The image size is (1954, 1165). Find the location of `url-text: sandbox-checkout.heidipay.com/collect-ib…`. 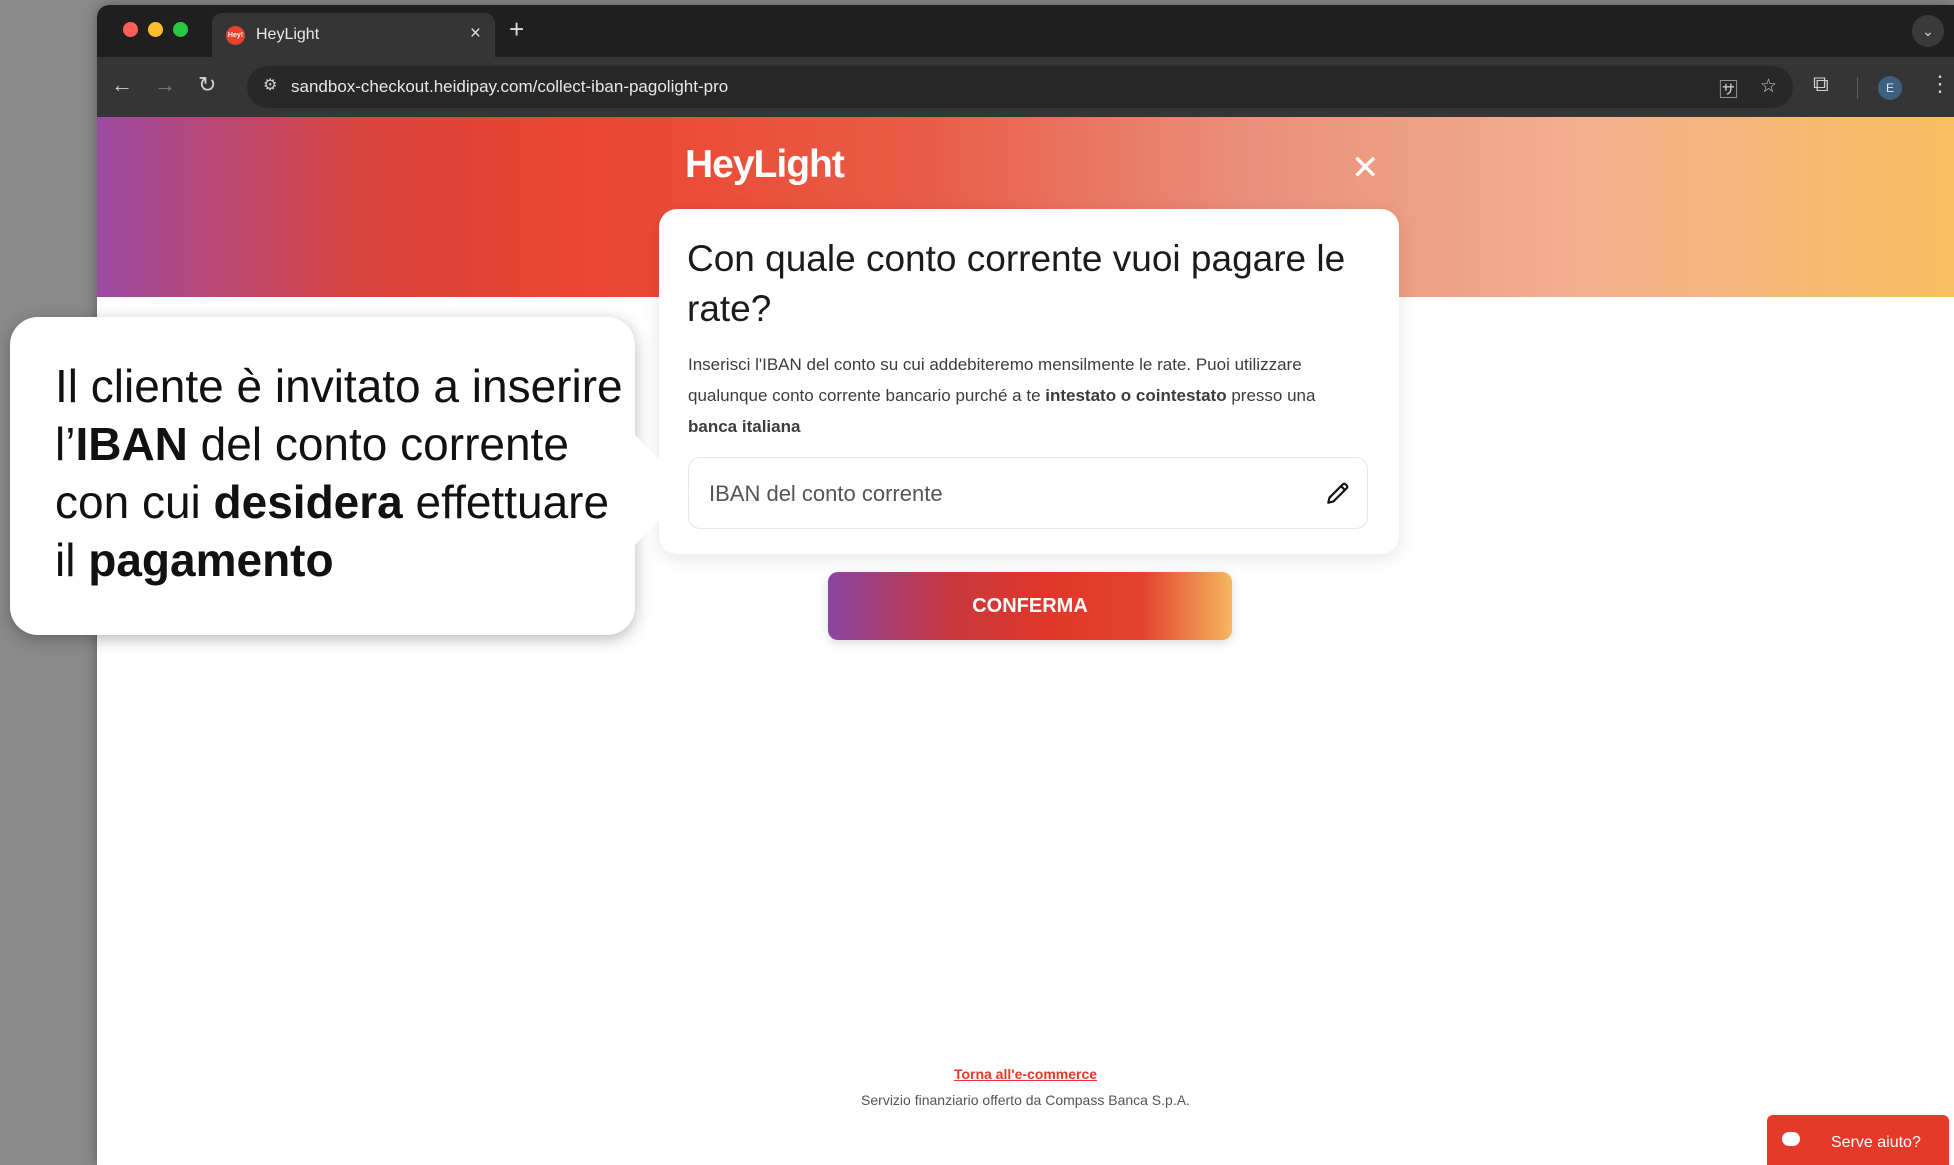

url-text: sandbox-checkout.heidipay.com/collect-ib… is located at coordinates (509, 87).